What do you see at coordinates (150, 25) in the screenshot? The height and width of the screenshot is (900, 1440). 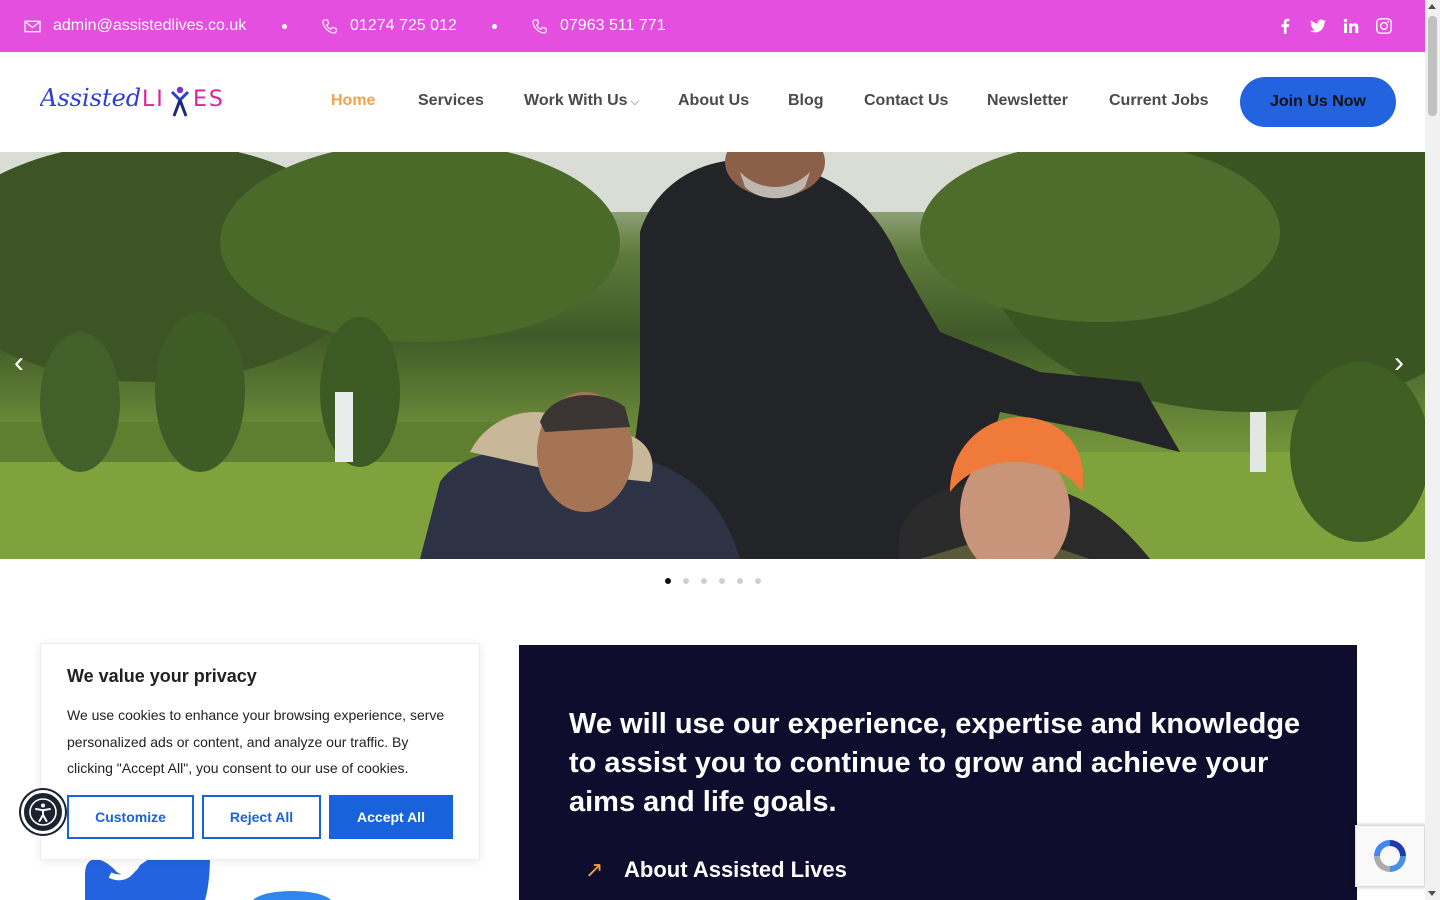 I see `email-text: admin@assistedlives.co.uk` at bounding box center [150, 25].